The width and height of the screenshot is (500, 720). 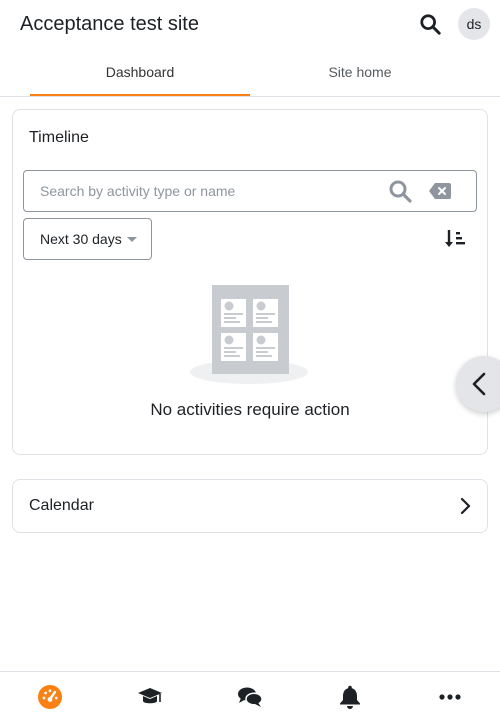 I want to click on bottom-tab-bar, so click(x=250, y=695).